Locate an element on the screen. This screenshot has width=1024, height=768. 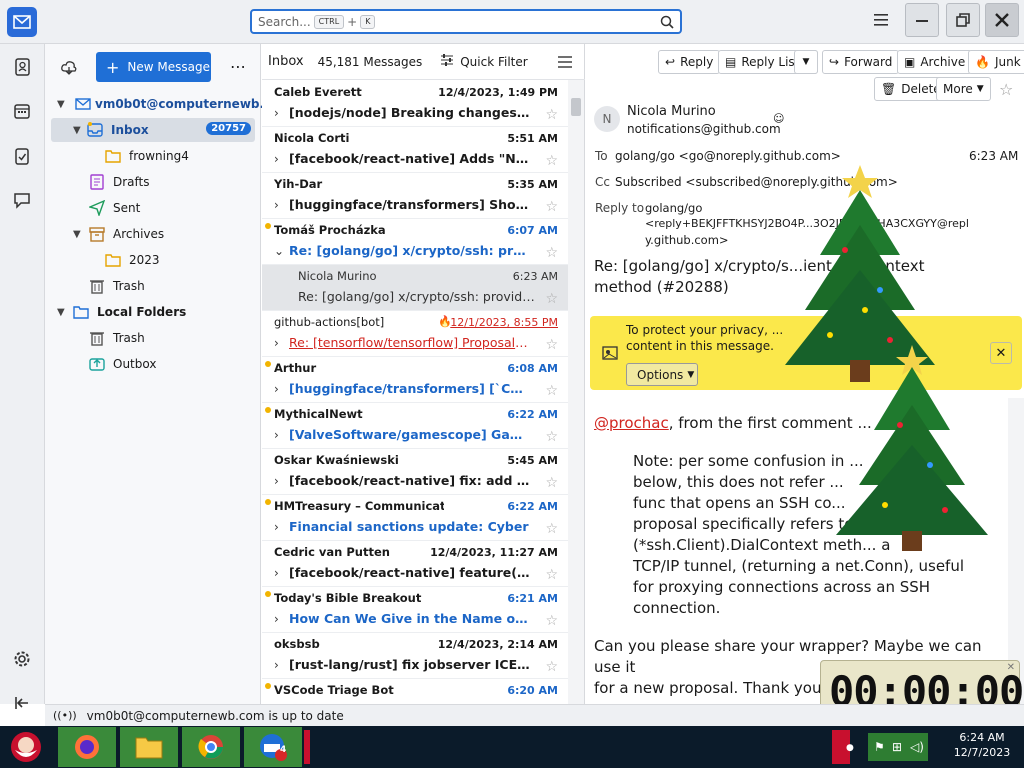
mail-space-icon is located at coordinates (22, 22).